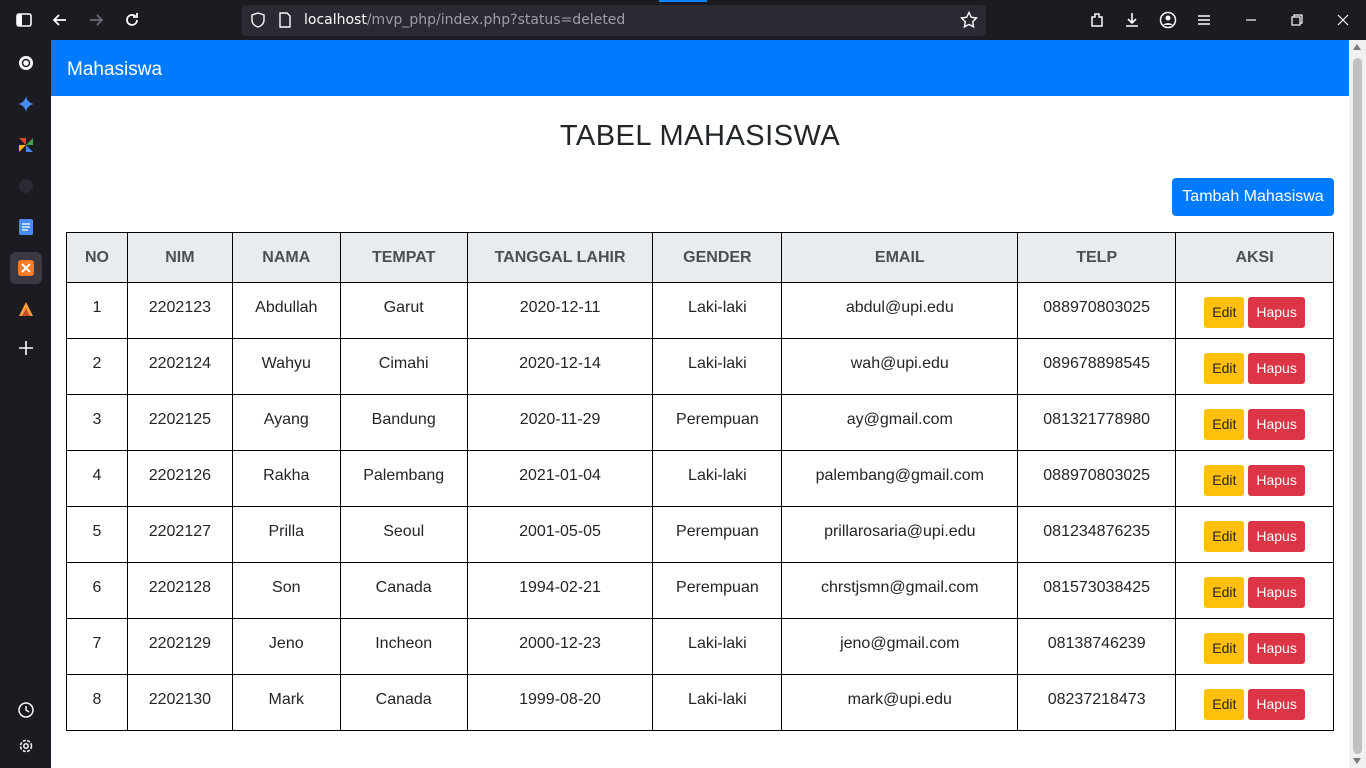 Image resolution: width=1366 pixels, height=768 pixels. I want to click on xampp-icon, so click(26, 268).